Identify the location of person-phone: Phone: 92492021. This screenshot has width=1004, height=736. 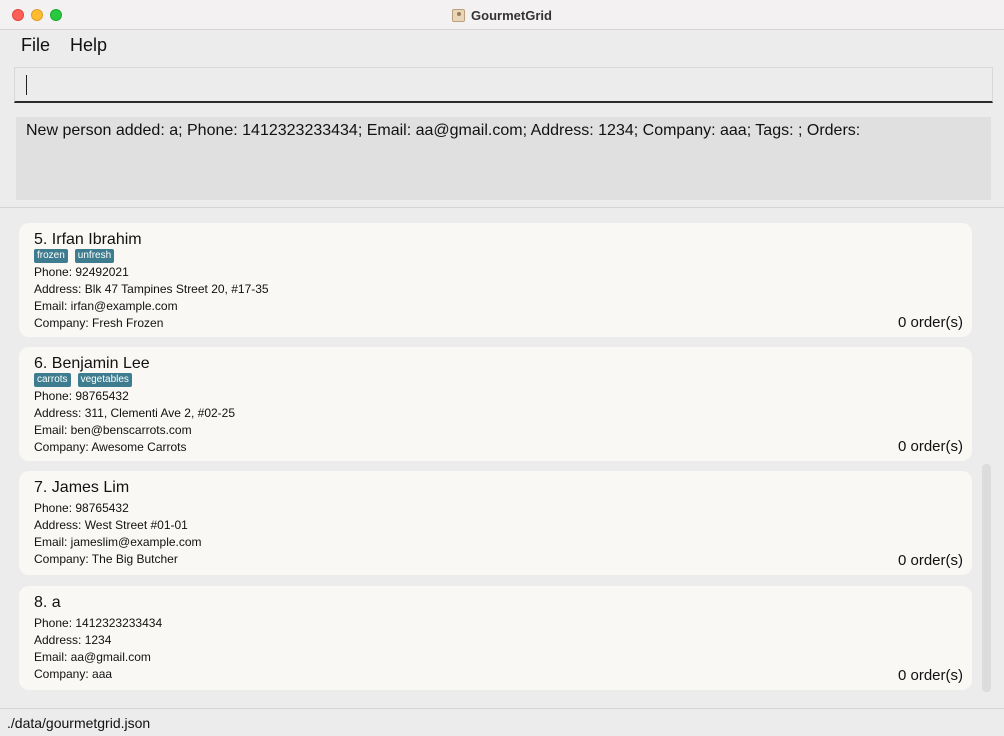
(81, 272).